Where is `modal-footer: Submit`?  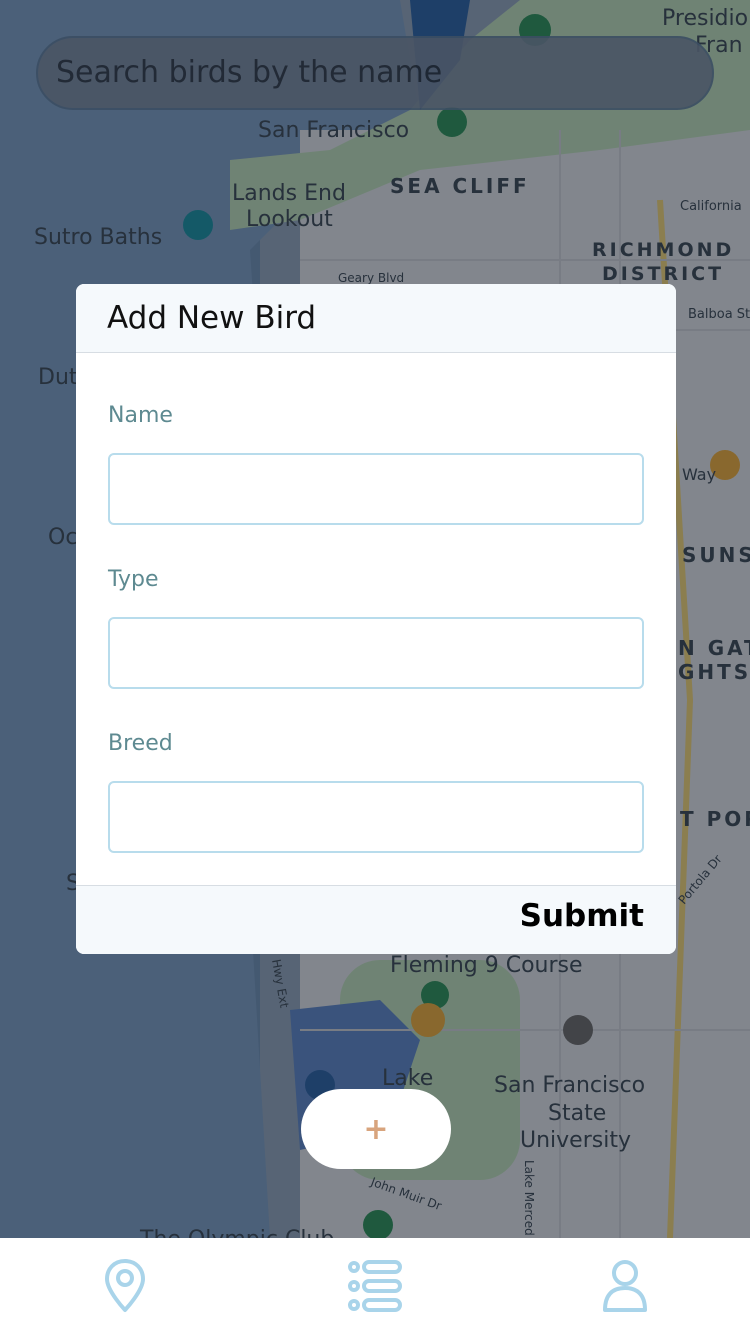
modal-footer: Submit is located at coordinates (376, 919).